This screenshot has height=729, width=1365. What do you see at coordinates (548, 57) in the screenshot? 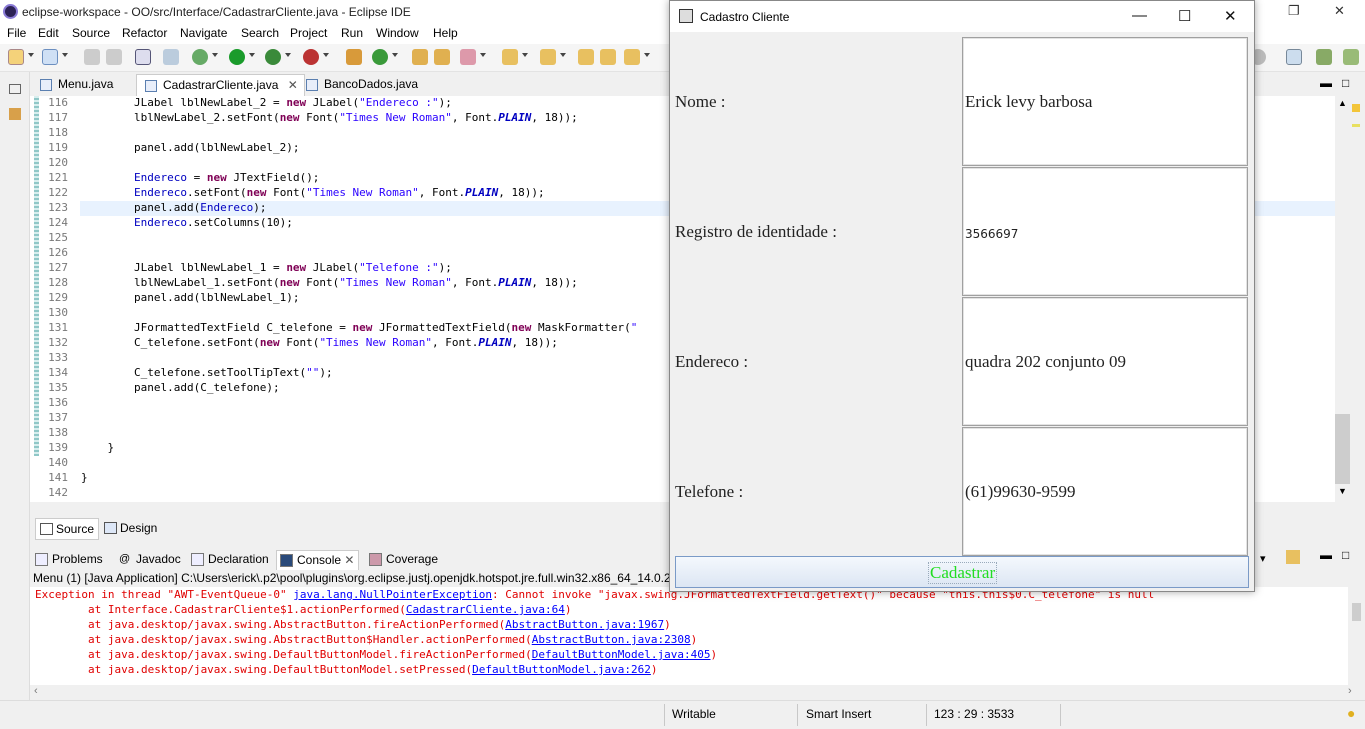
I see `prev-annotation-icon` at bounding box center [548, 57].